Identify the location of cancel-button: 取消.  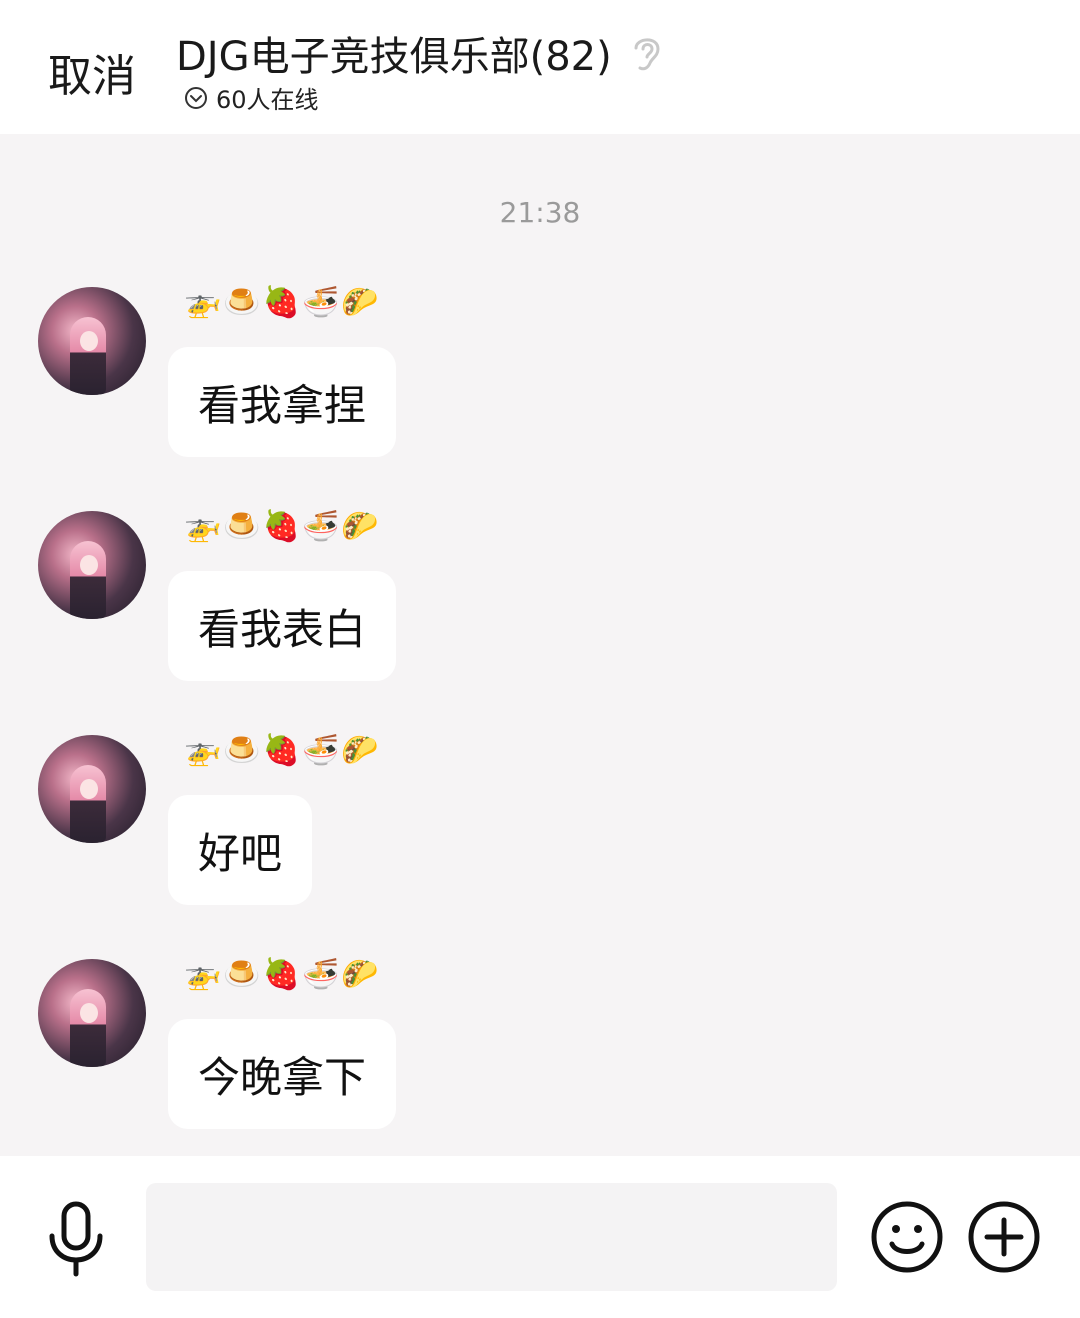
(92, 72).